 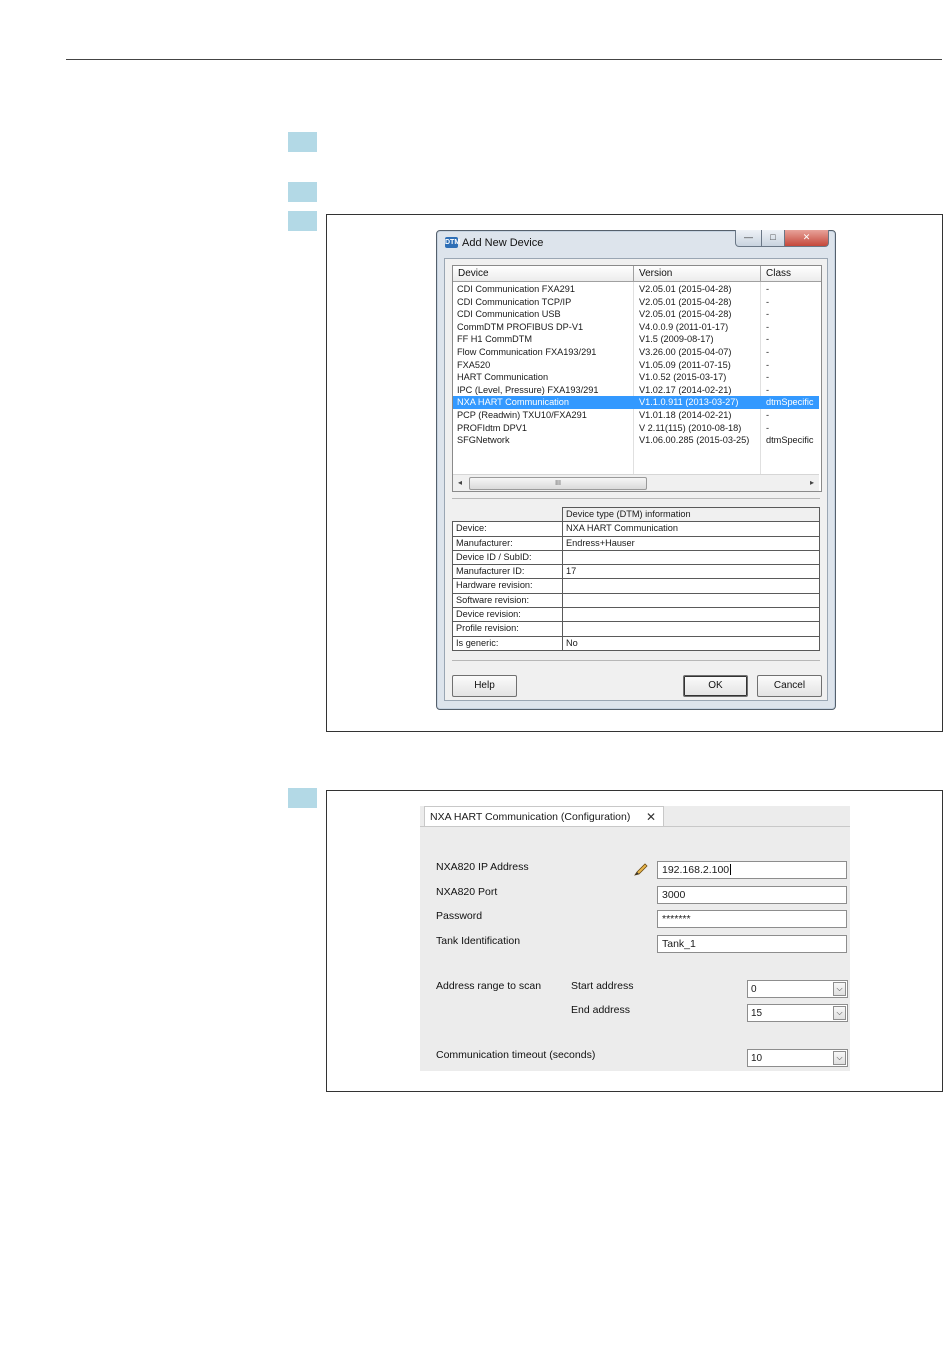 I want to click on info-row: Manufacturer ID: 17, so click(x=636, y=572).